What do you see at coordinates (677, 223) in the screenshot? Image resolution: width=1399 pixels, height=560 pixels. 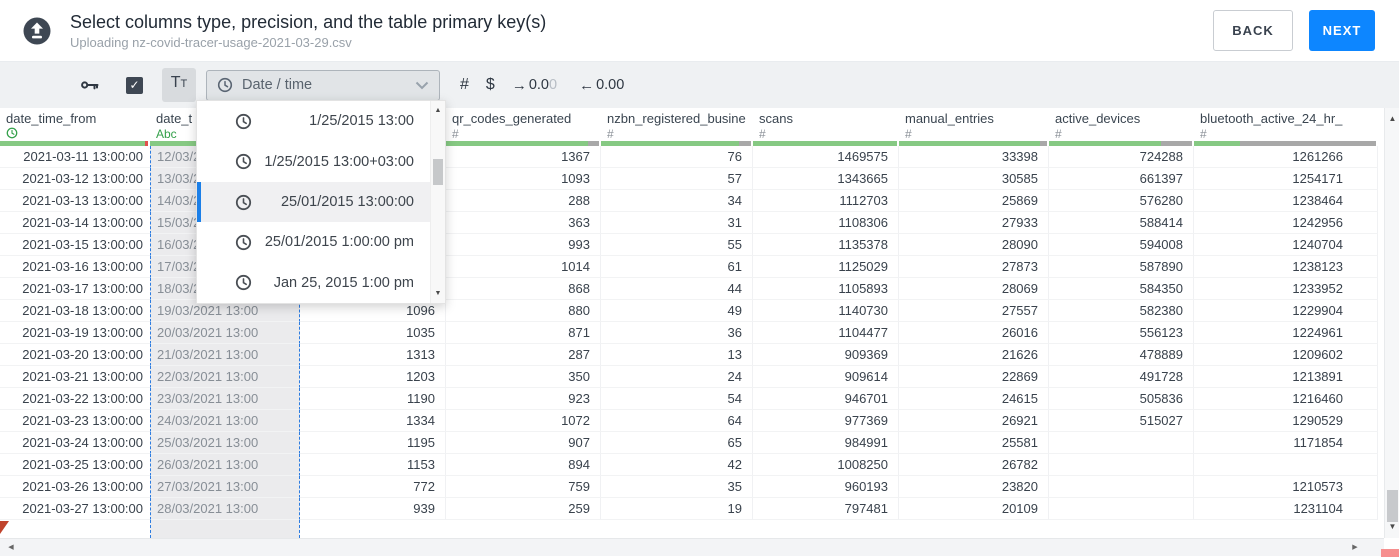 I see `cell: 31` at bounding box center [677, 223].